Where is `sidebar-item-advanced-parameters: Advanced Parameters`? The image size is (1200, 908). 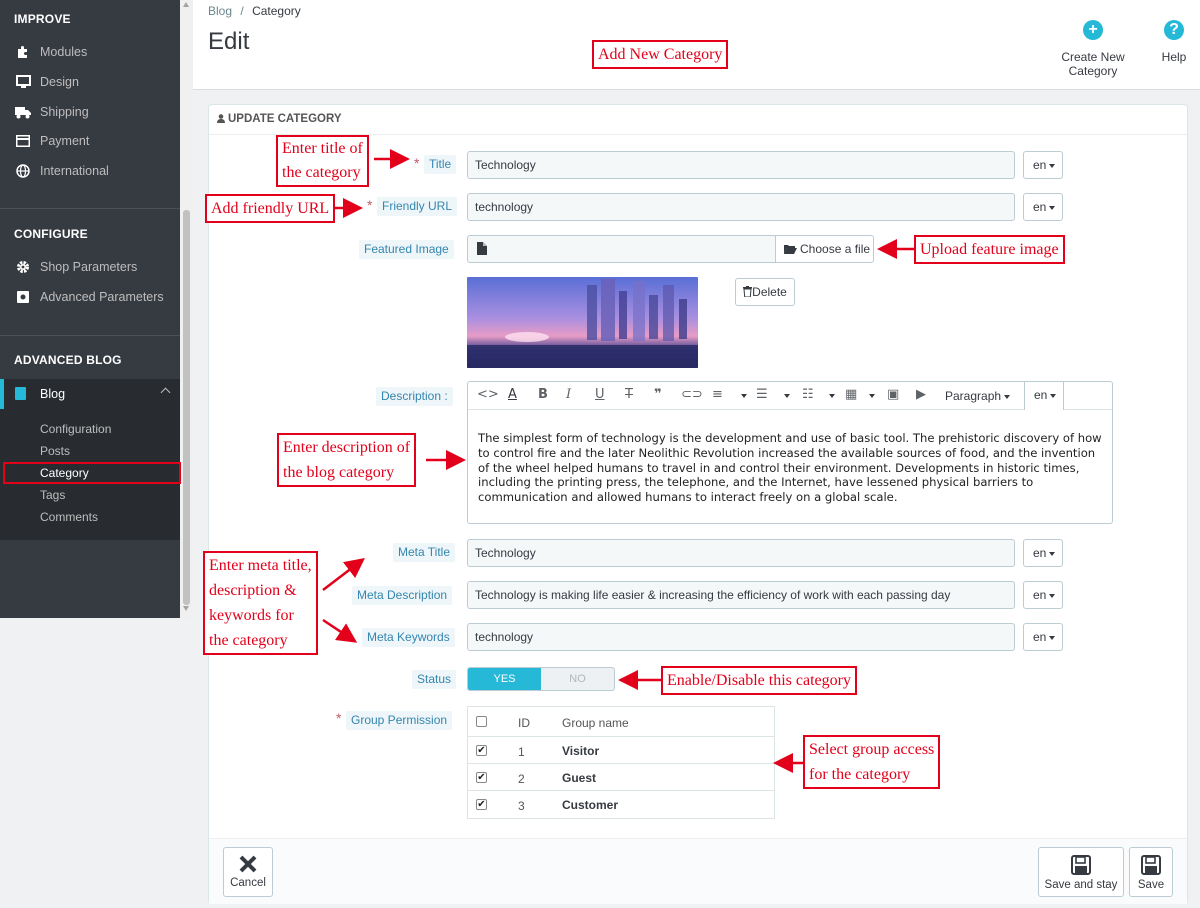
sidebar-item-advanced-parameters: Advanced Parameters is located at coordinates (89, 297).